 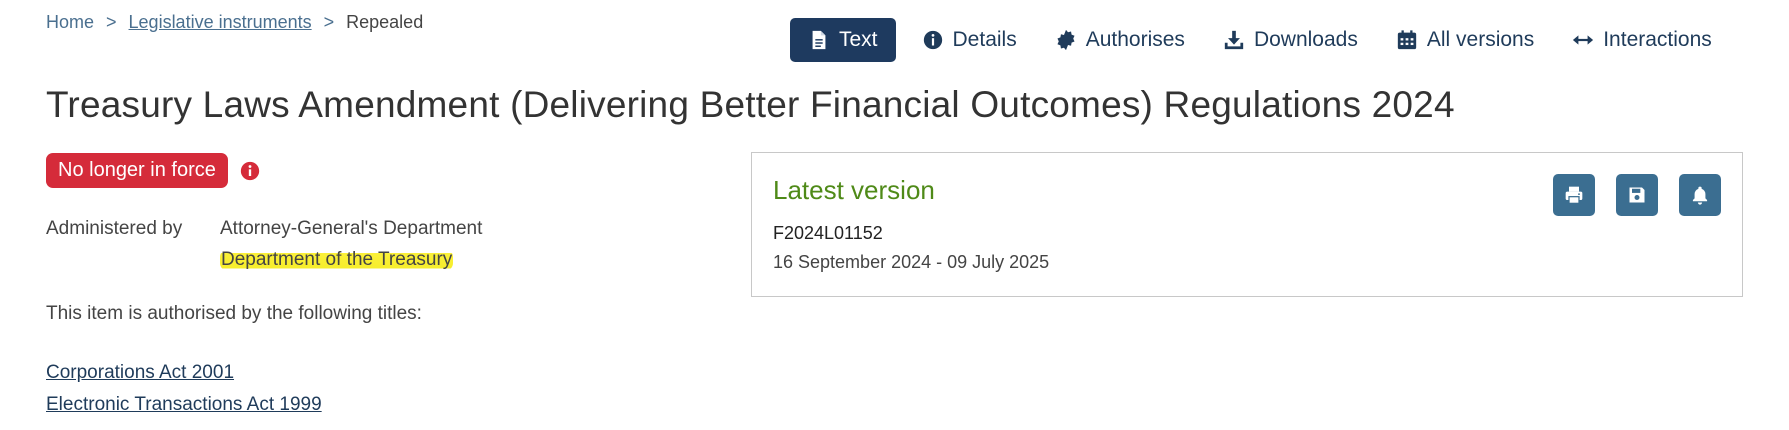 I want to click on authorising-title-link: Corporations Act 2001, so click(x=184, y=373).